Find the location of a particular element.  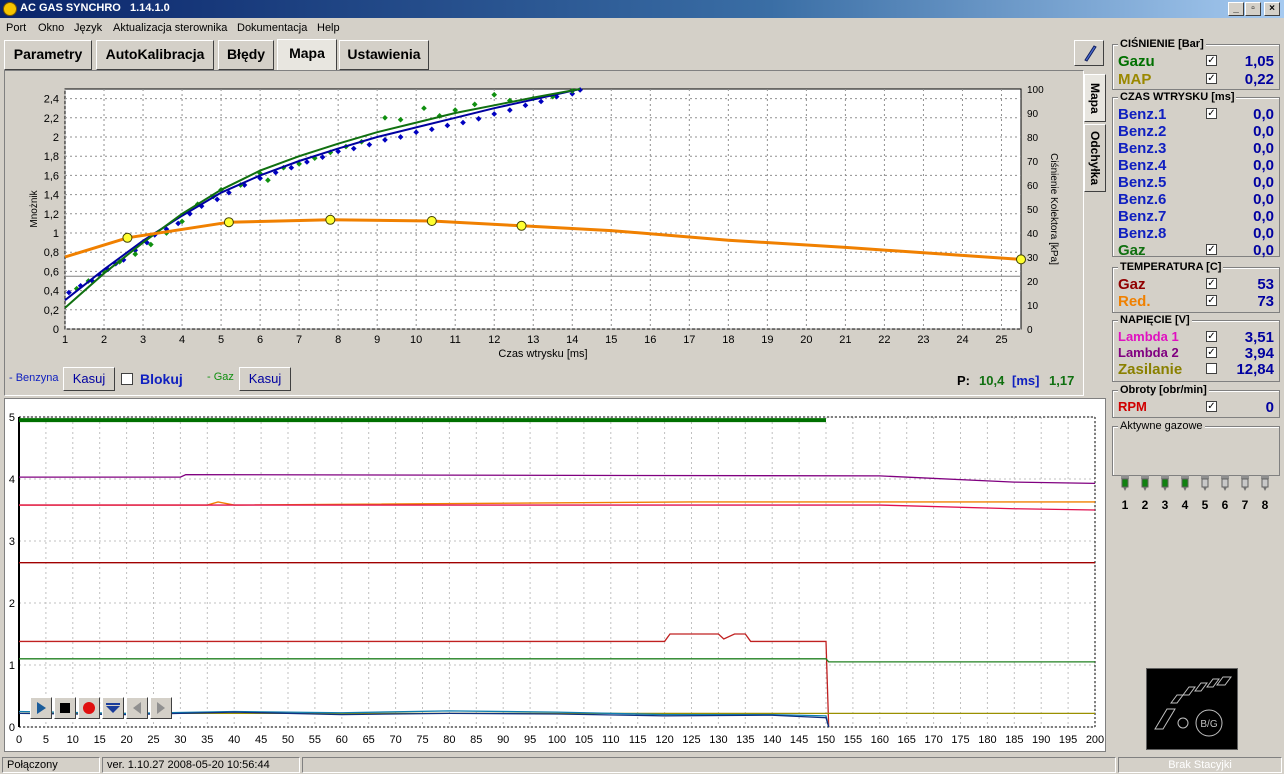

injector-4: 4 is located at coordinates (1185, 493).